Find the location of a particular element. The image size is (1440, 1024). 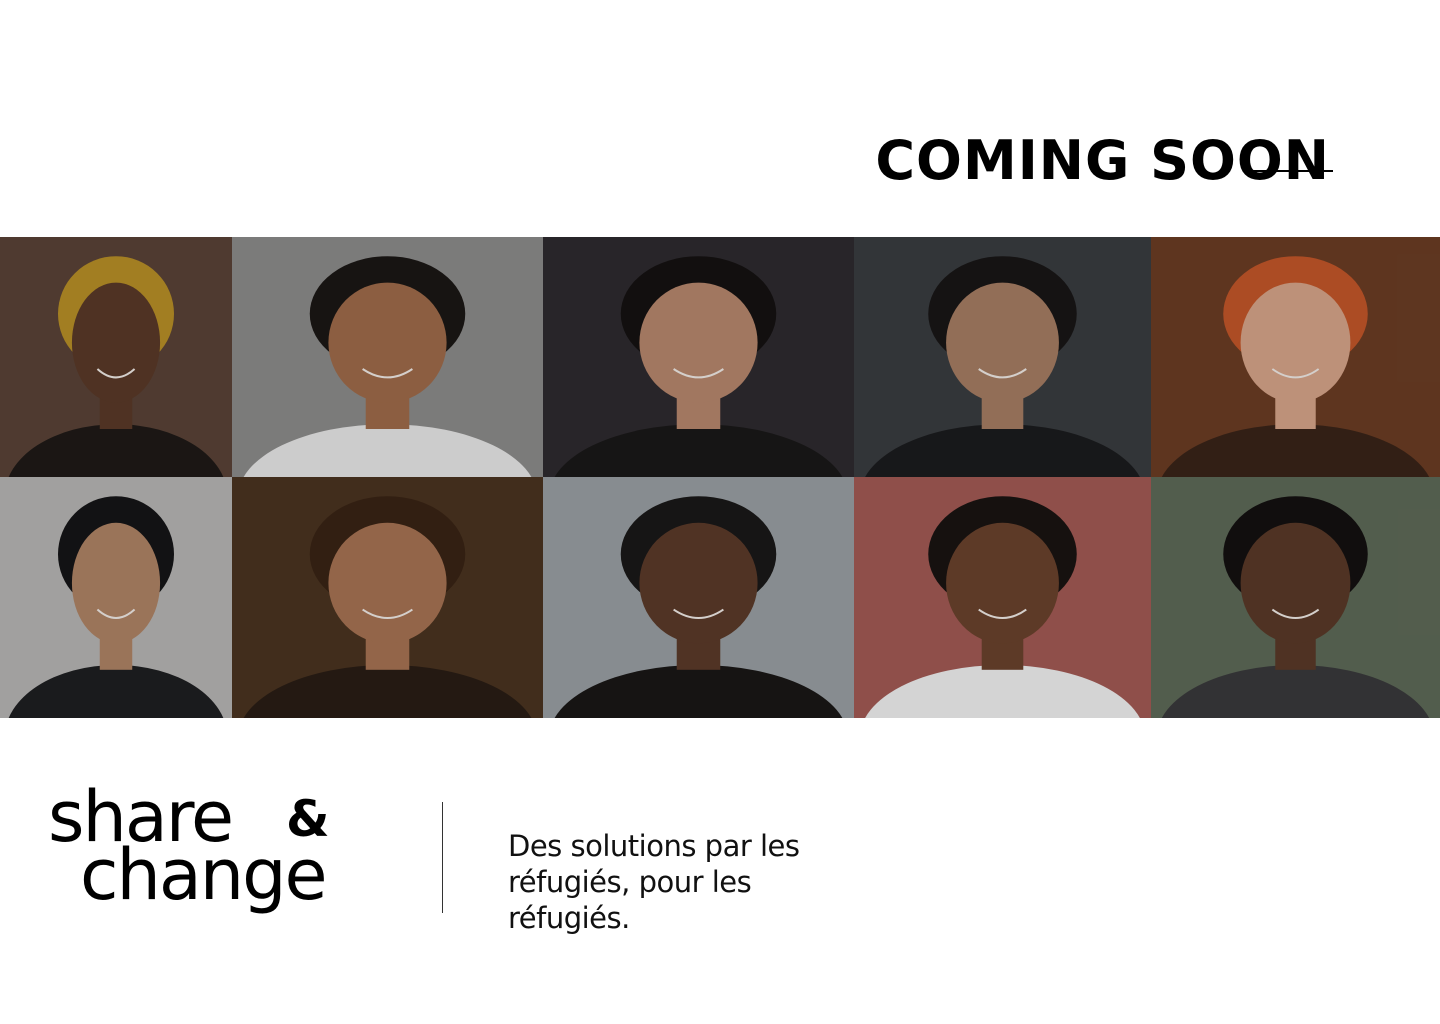

page-title: COMING SOON is located at coordinates (1102, 161).